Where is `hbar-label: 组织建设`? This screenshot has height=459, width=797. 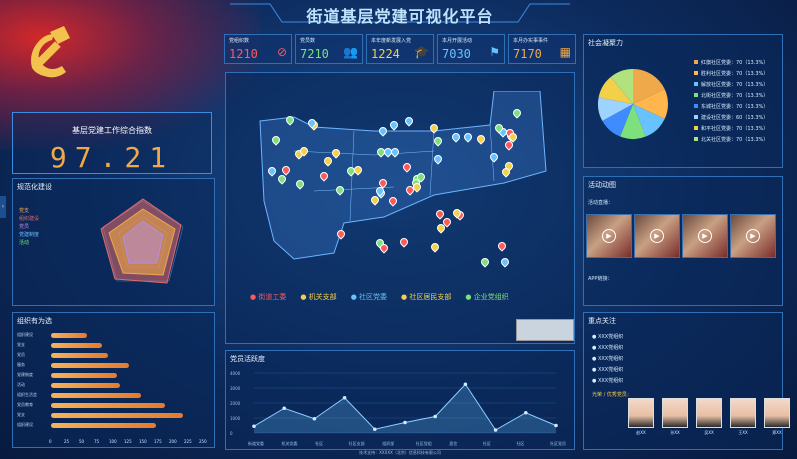 hbar-label: 组织建设 is located at coordinates (25, 424).